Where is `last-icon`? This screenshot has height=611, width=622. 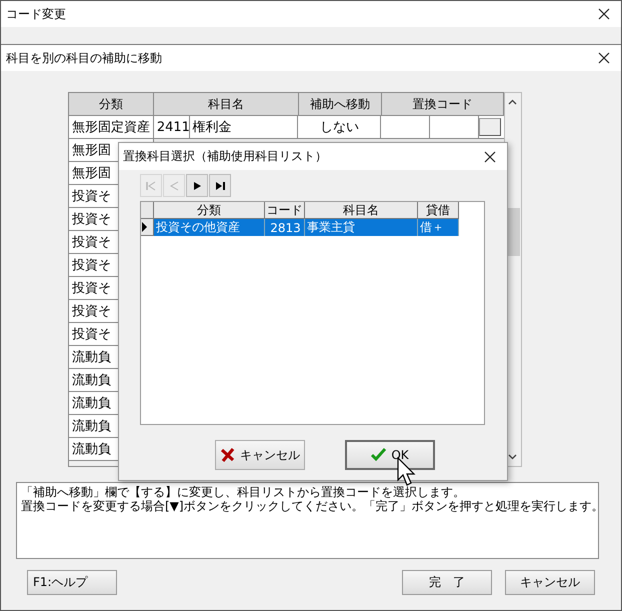 last-icon is located at coordinates (220, 186).